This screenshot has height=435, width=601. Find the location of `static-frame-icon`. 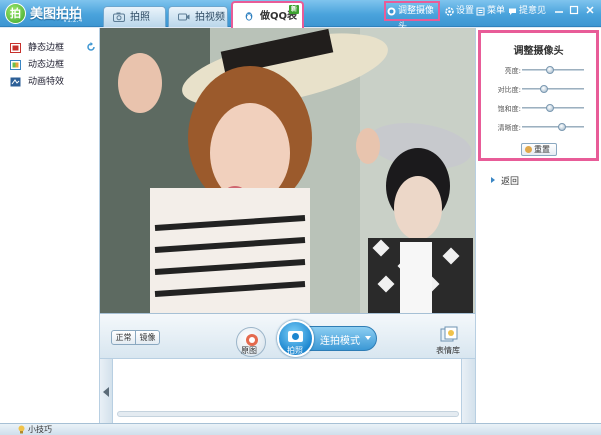

static-frame-icon is located at coordinates (15, 48).